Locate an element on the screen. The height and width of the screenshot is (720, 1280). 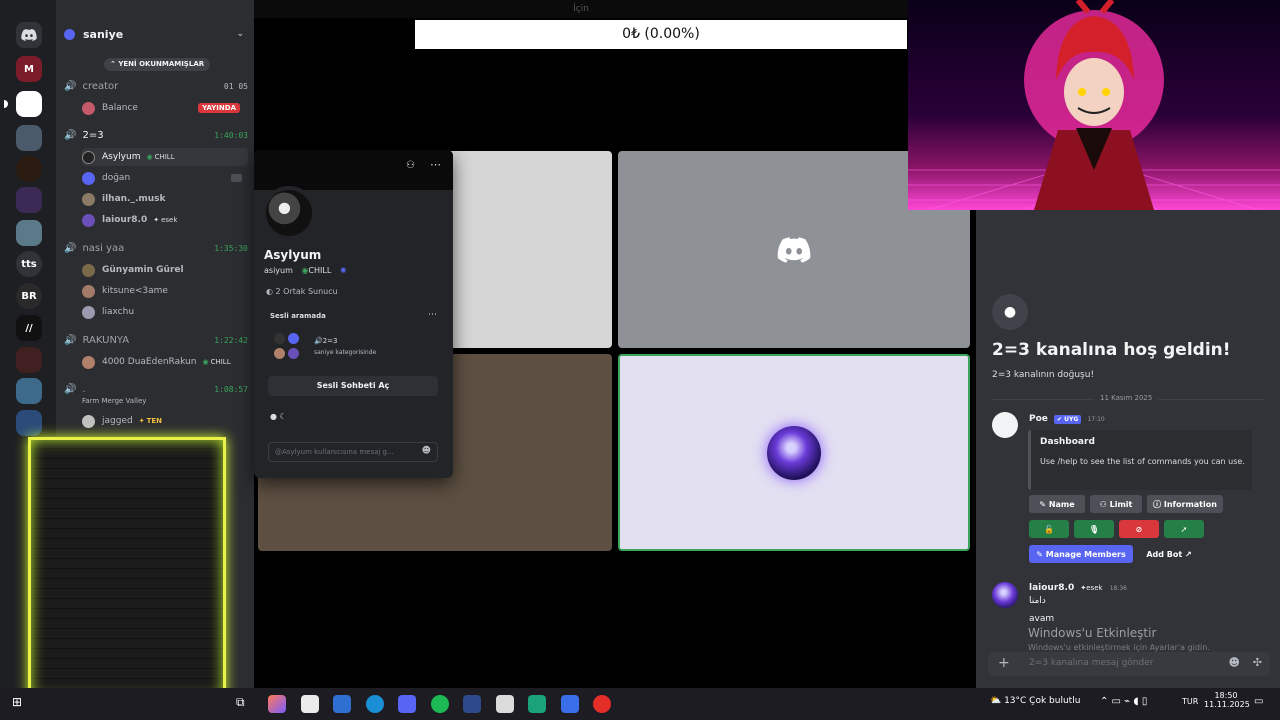
welcome-title: 2=3 kanalına hoş geldin! is located at coordinates (1111, 350).